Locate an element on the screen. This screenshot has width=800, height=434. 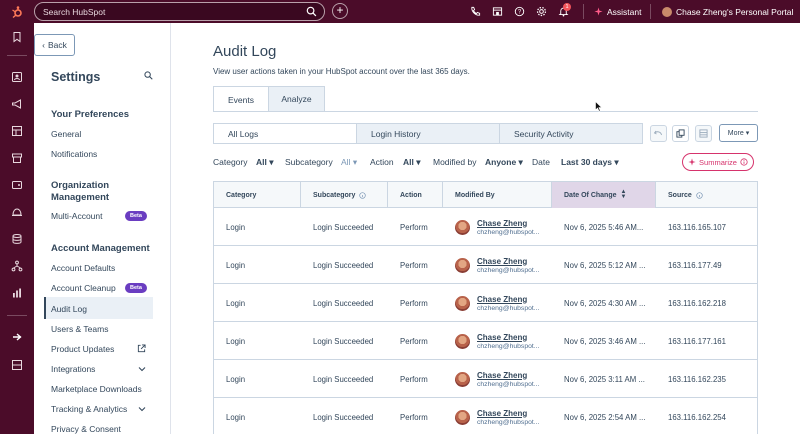
external-link-icon is located at coordinates (141, 348).